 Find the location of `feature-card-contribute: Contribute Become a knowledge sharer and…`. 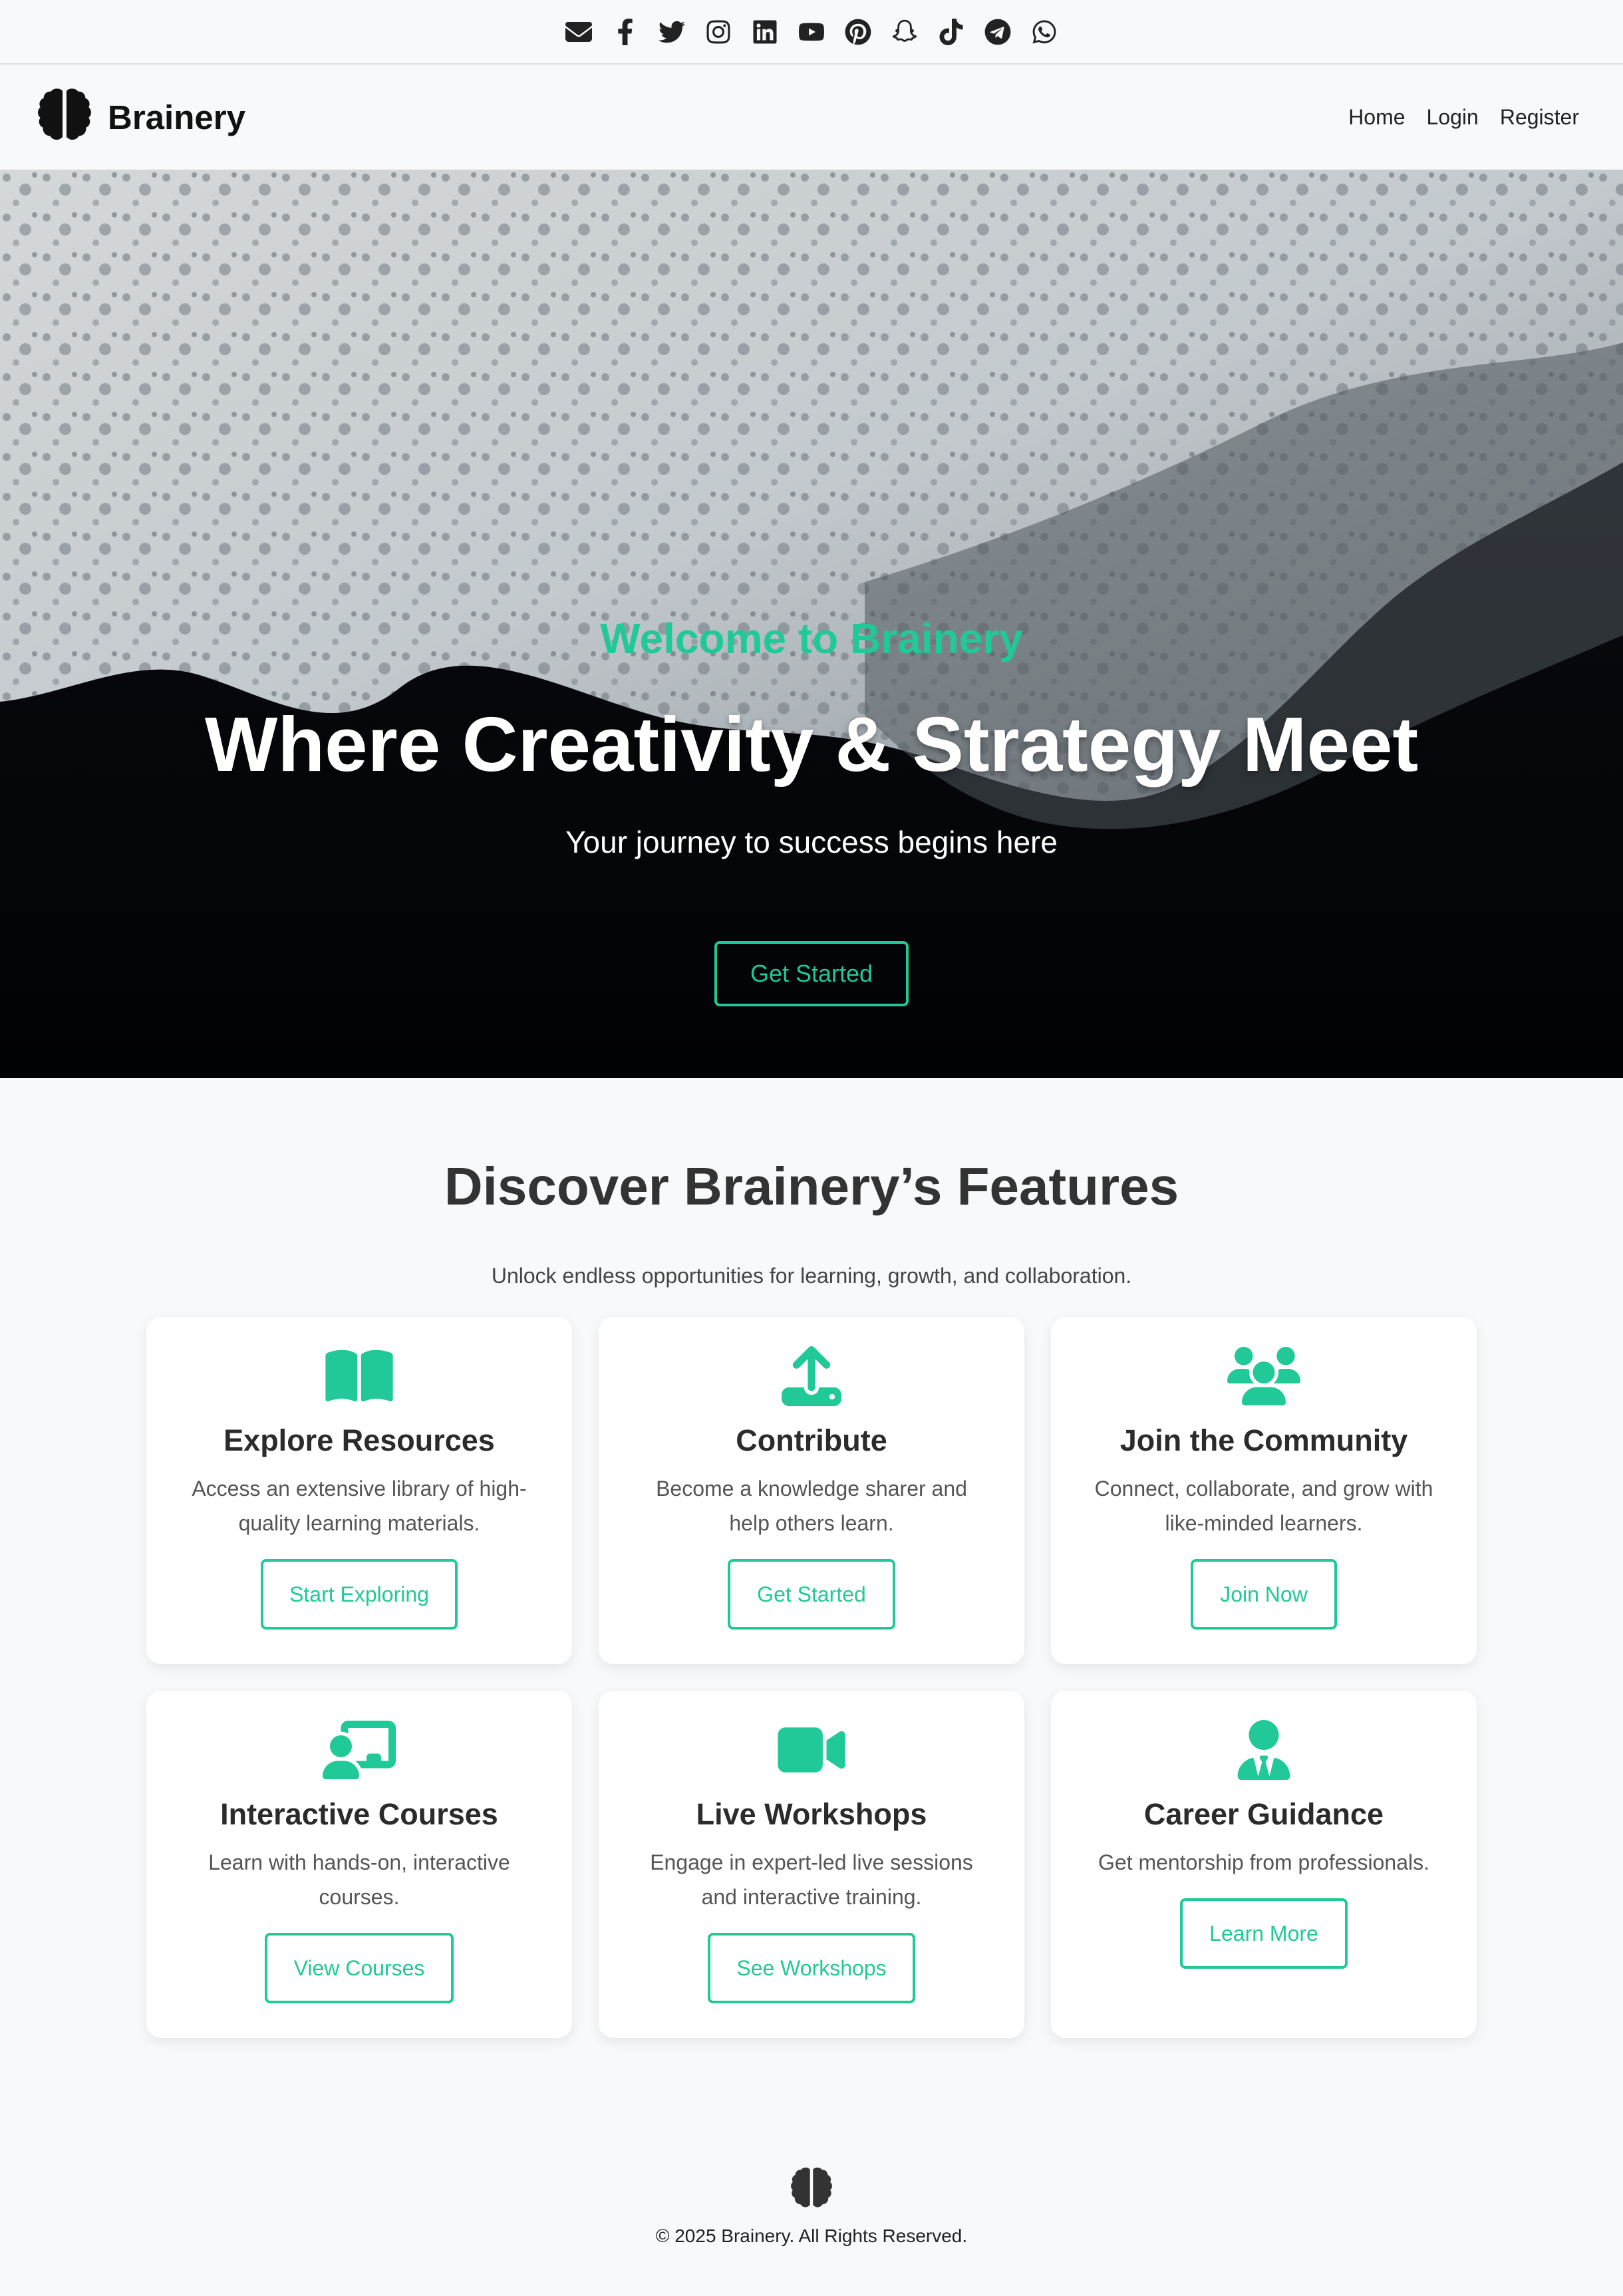

feature-card-contribute: Contribute Become a knowledge sharer and… is located at coordinates (811, 1490).